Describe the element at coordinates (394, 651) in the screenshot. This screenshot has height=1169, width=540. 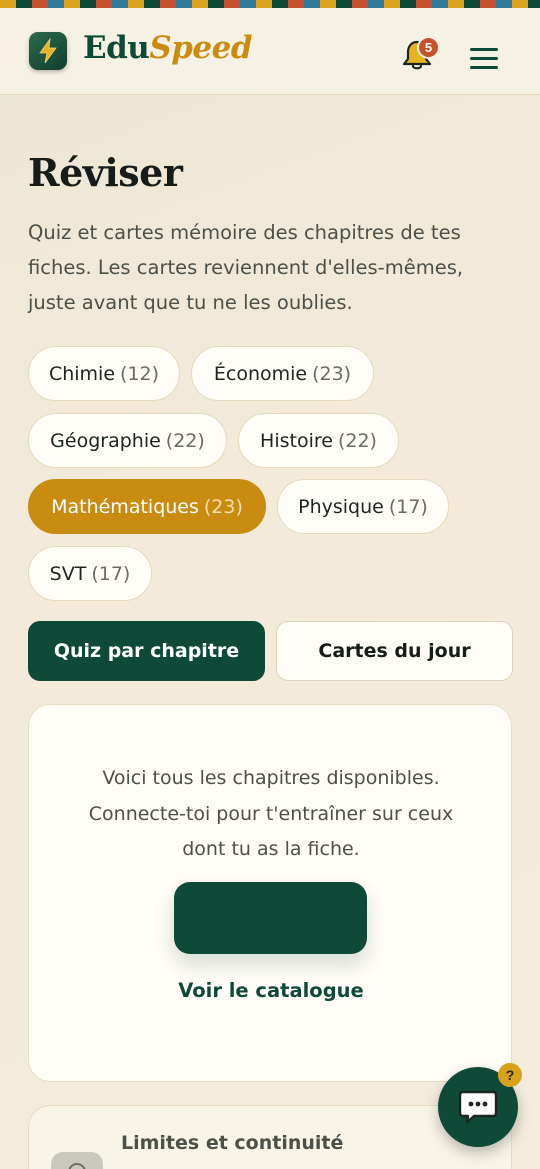
I see `tab-cartes-du-jour: Cartes du jour` at that location.